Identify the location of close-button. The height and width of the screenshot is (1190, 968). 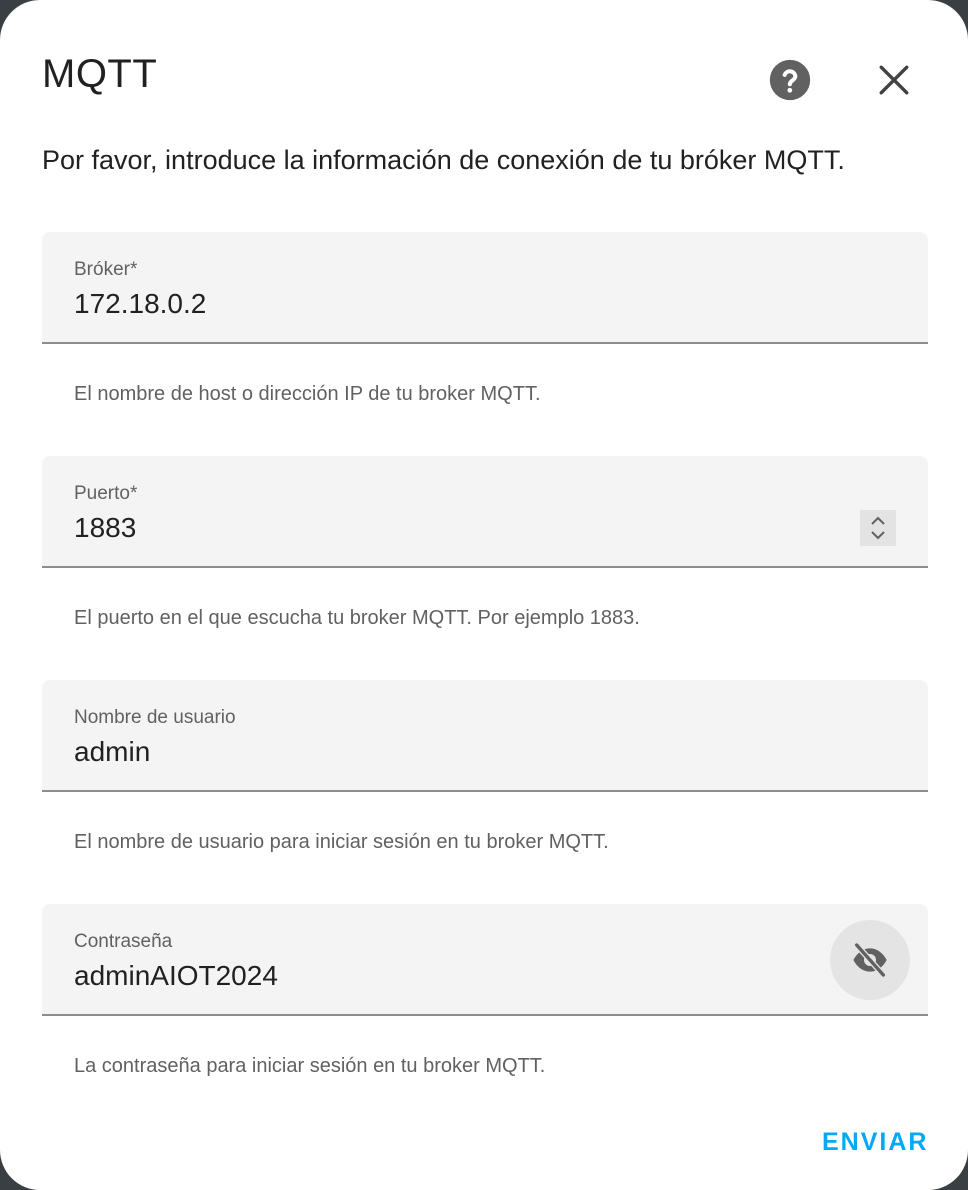
(894, 80).